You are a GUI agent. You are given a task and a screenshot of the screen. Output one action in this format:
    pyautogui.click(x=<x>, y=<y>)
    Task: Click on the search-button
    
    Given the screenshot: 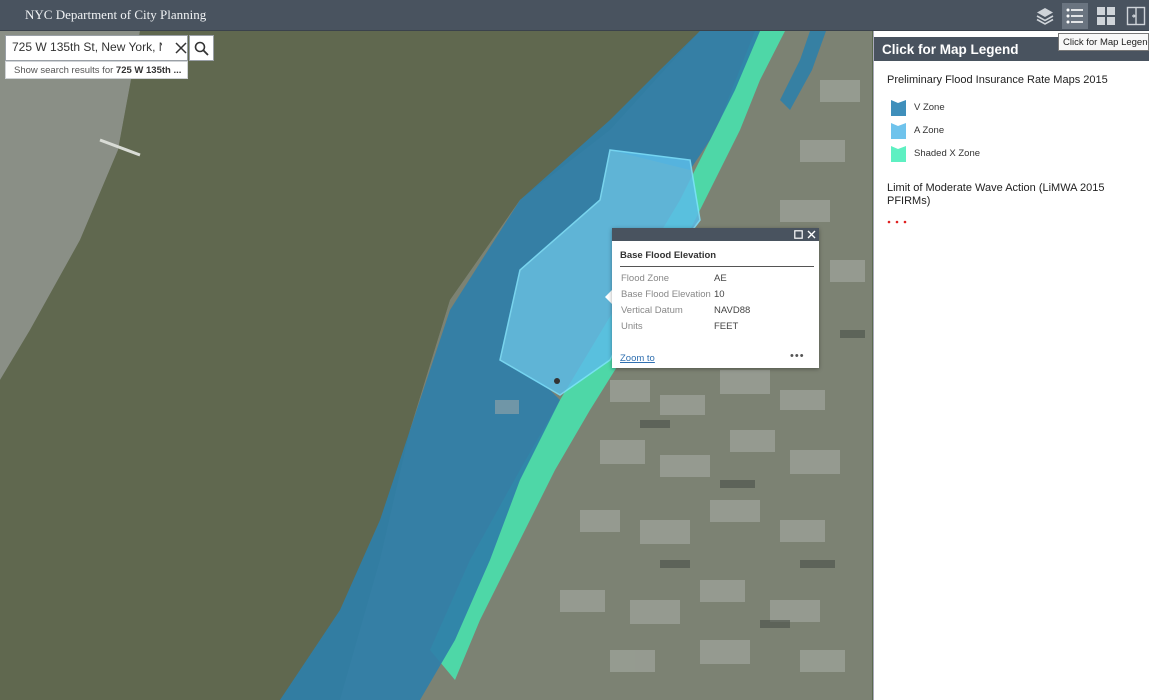 What is the action you would take?
    pyautogui.click(x=201, y=48)
    